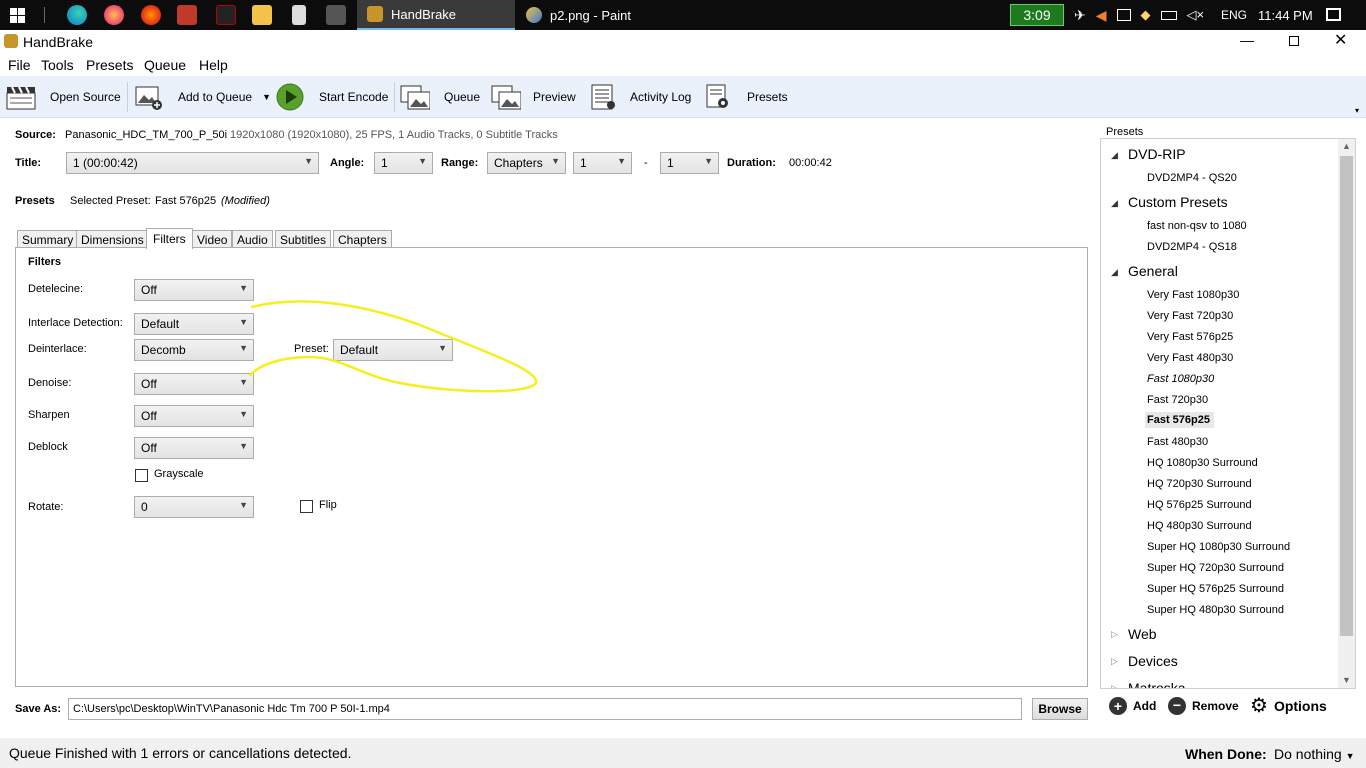  What do you see at coordinates (1314, 754) in the screenshot?
I see `when-done-select: Do nothing ▼` at bounding box center [1314, 754].